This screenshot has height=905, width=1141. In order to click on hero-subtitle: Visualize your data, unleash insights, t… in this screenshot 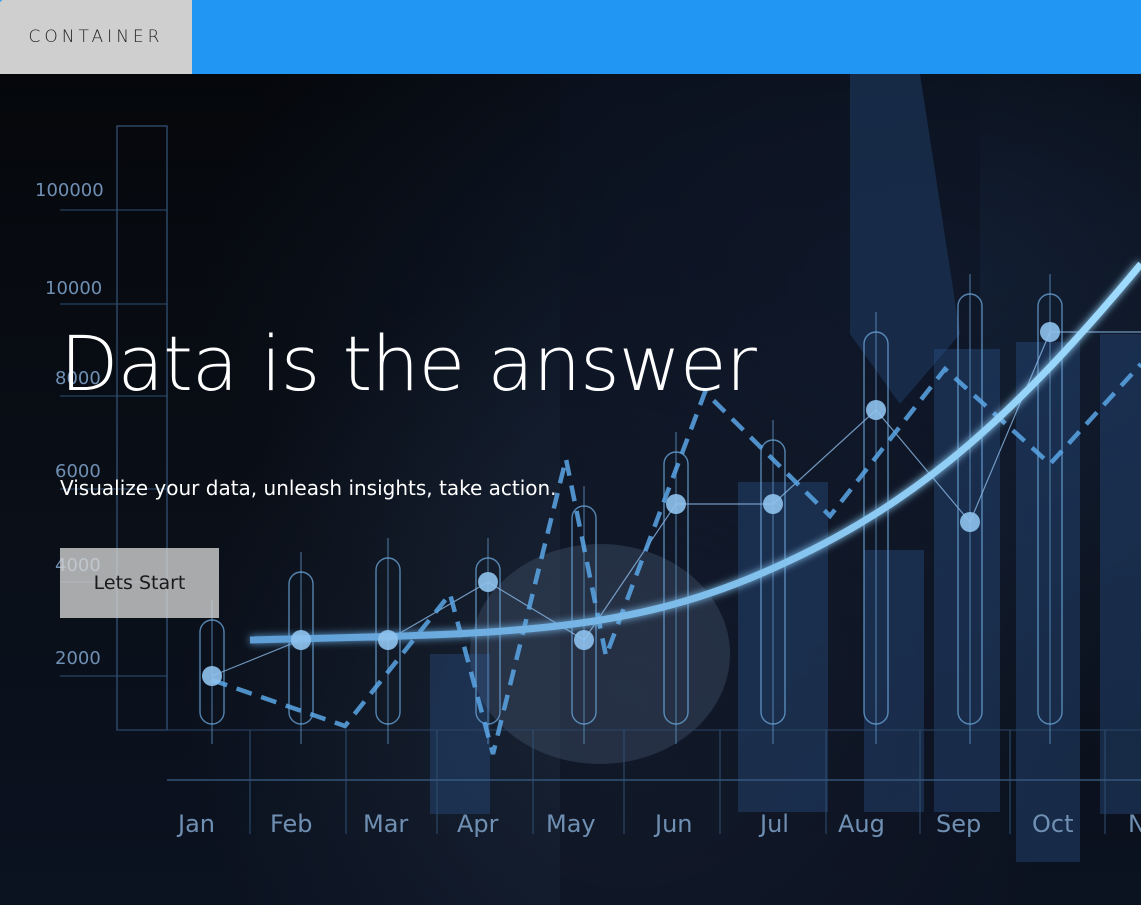, I will do `click(308, 488)`.